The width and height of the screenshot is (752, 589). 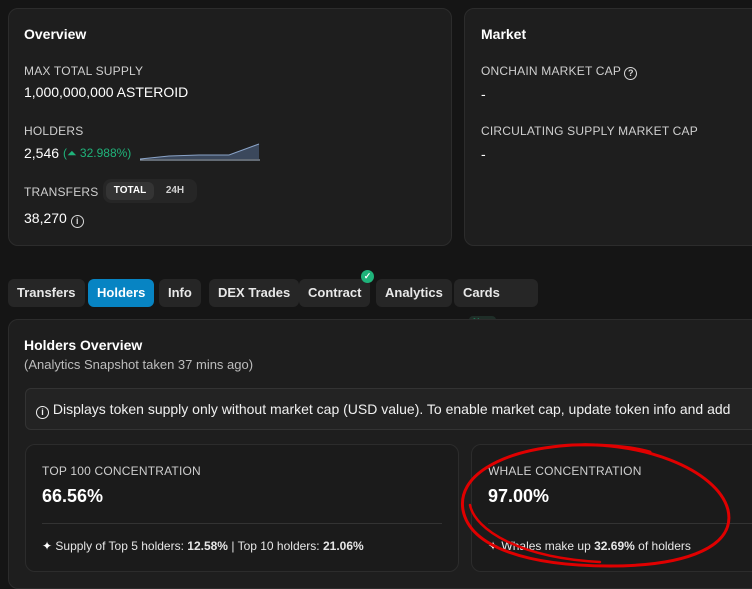 I want to click on holders-value: 2,546, so click(x=42, y=153).